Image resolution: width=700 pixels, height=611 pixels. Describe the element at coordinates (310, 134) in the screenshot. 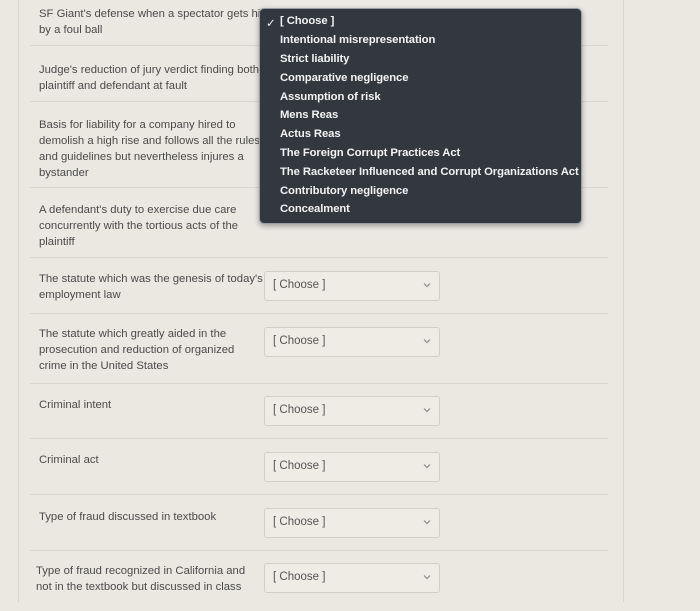

I see `dropdown-option: Actus Reas` at that location.